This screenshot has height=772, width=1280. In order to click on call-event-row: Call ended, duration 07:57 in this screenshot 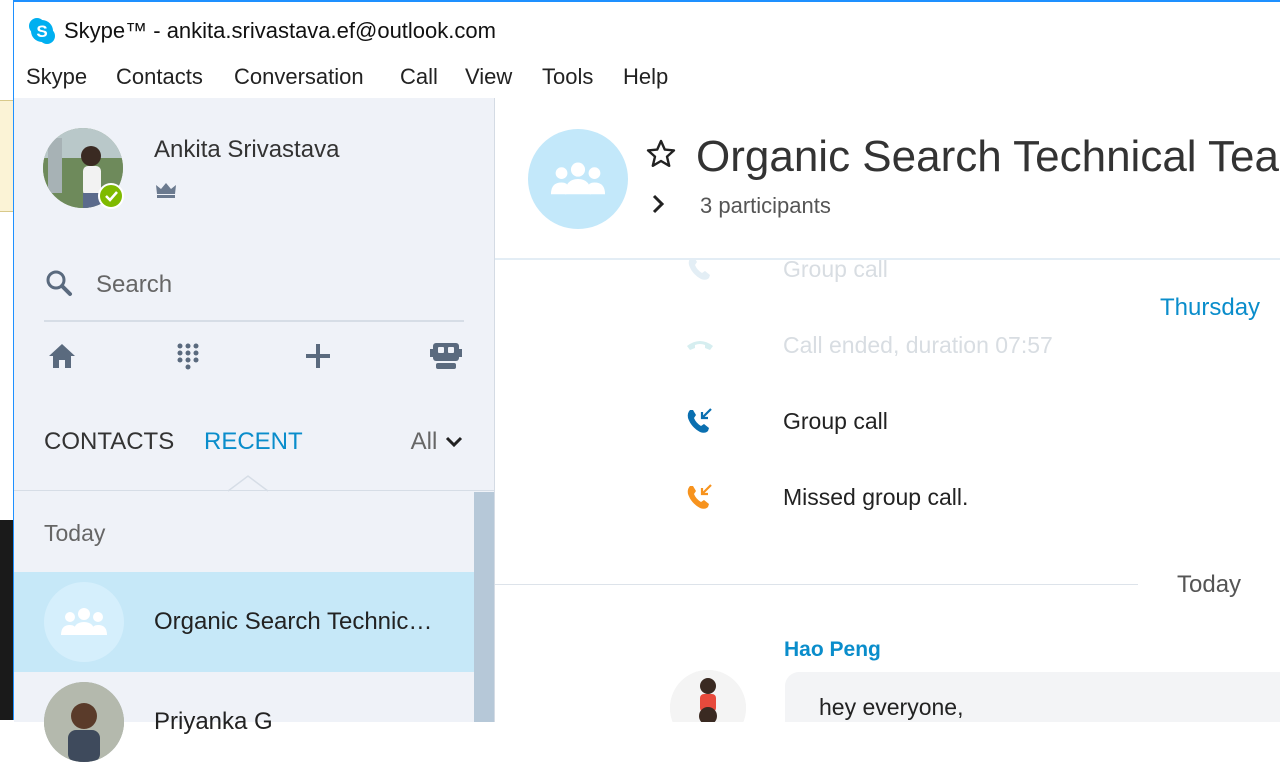, I will do `click(965, 346)`.